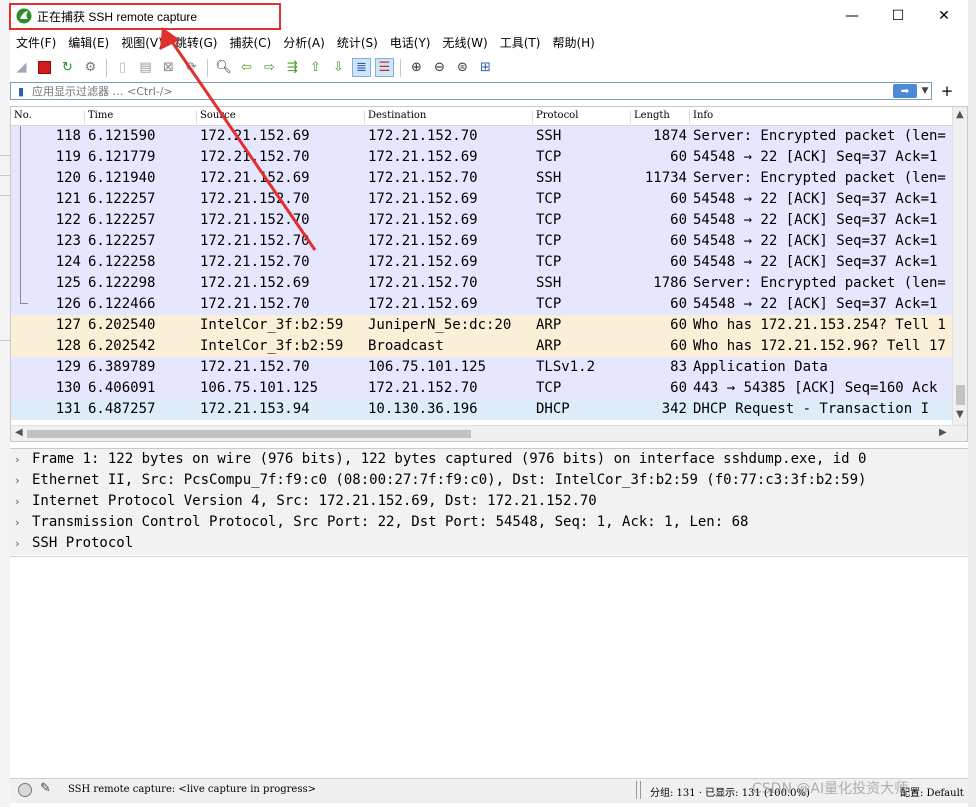  Describe the element at coordinates (246, 67) in the screenshot. I see `back-icon: ⇦` at that location.